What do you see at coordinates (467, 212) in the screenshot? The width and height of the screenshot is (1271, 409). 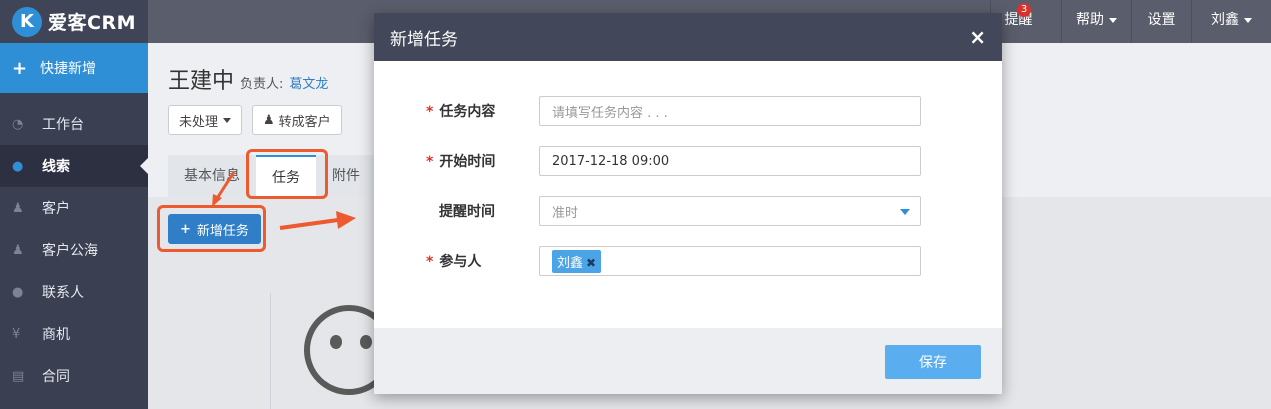 I see `remind-time-label: 提醒时间` at bounding box center [467, 212].